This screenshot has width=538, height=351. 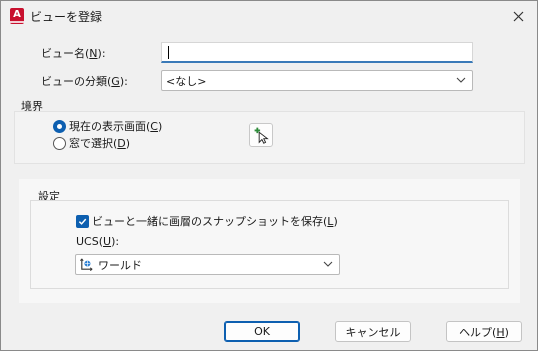 I want to click on check-icon, so click(x=82, y=221).